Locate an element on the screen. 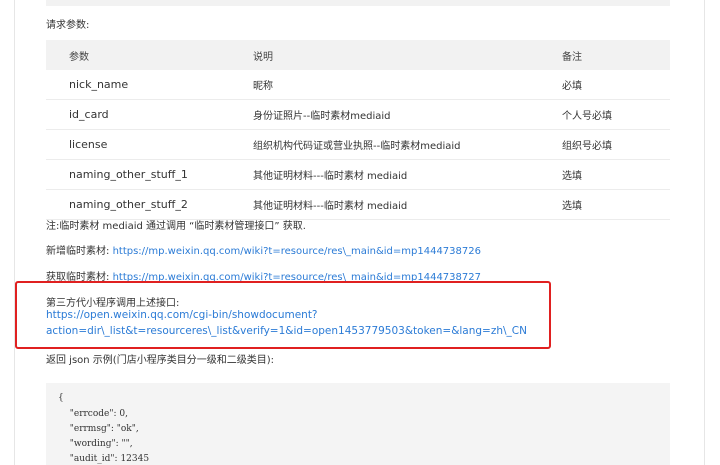 This screenshot has height=465, width=720. param-cell: license is located at coordinates (149, 144).